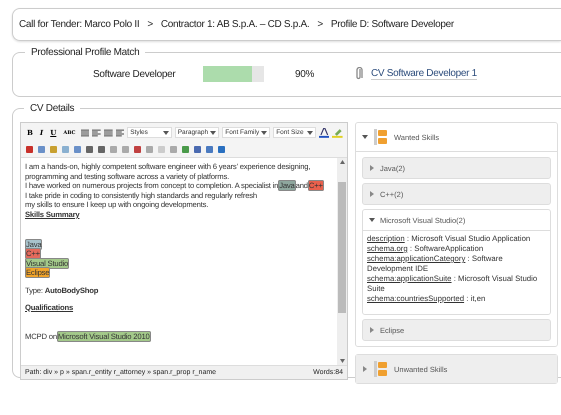 Image resolution: width=561 pixels, height=415 pixels. What do you see at coordinates (424, 74) in the screenshot?
I see `cv-link: CV Software Developer 1` at bounding box center [424, 74].